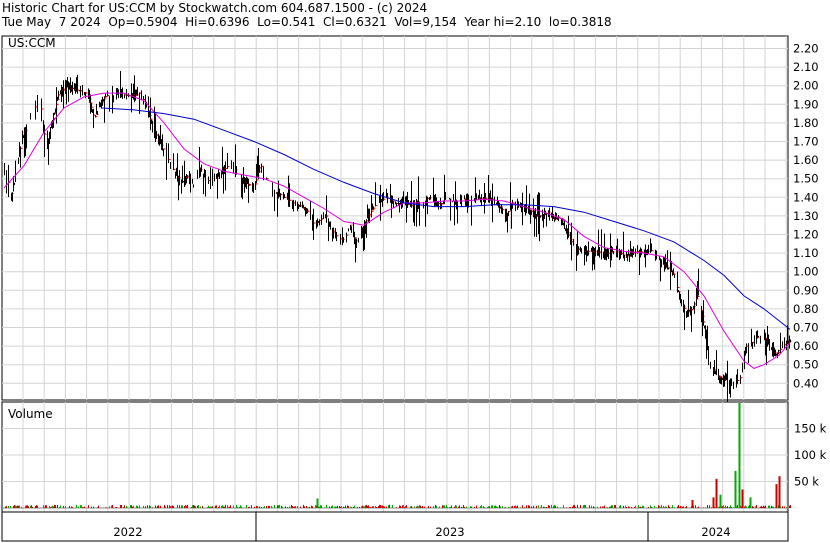 This screenshot has width=830, height=543. Describe the element at coordinates (127, 532) in the screenshot. I see `year-label: 2022` at that location.